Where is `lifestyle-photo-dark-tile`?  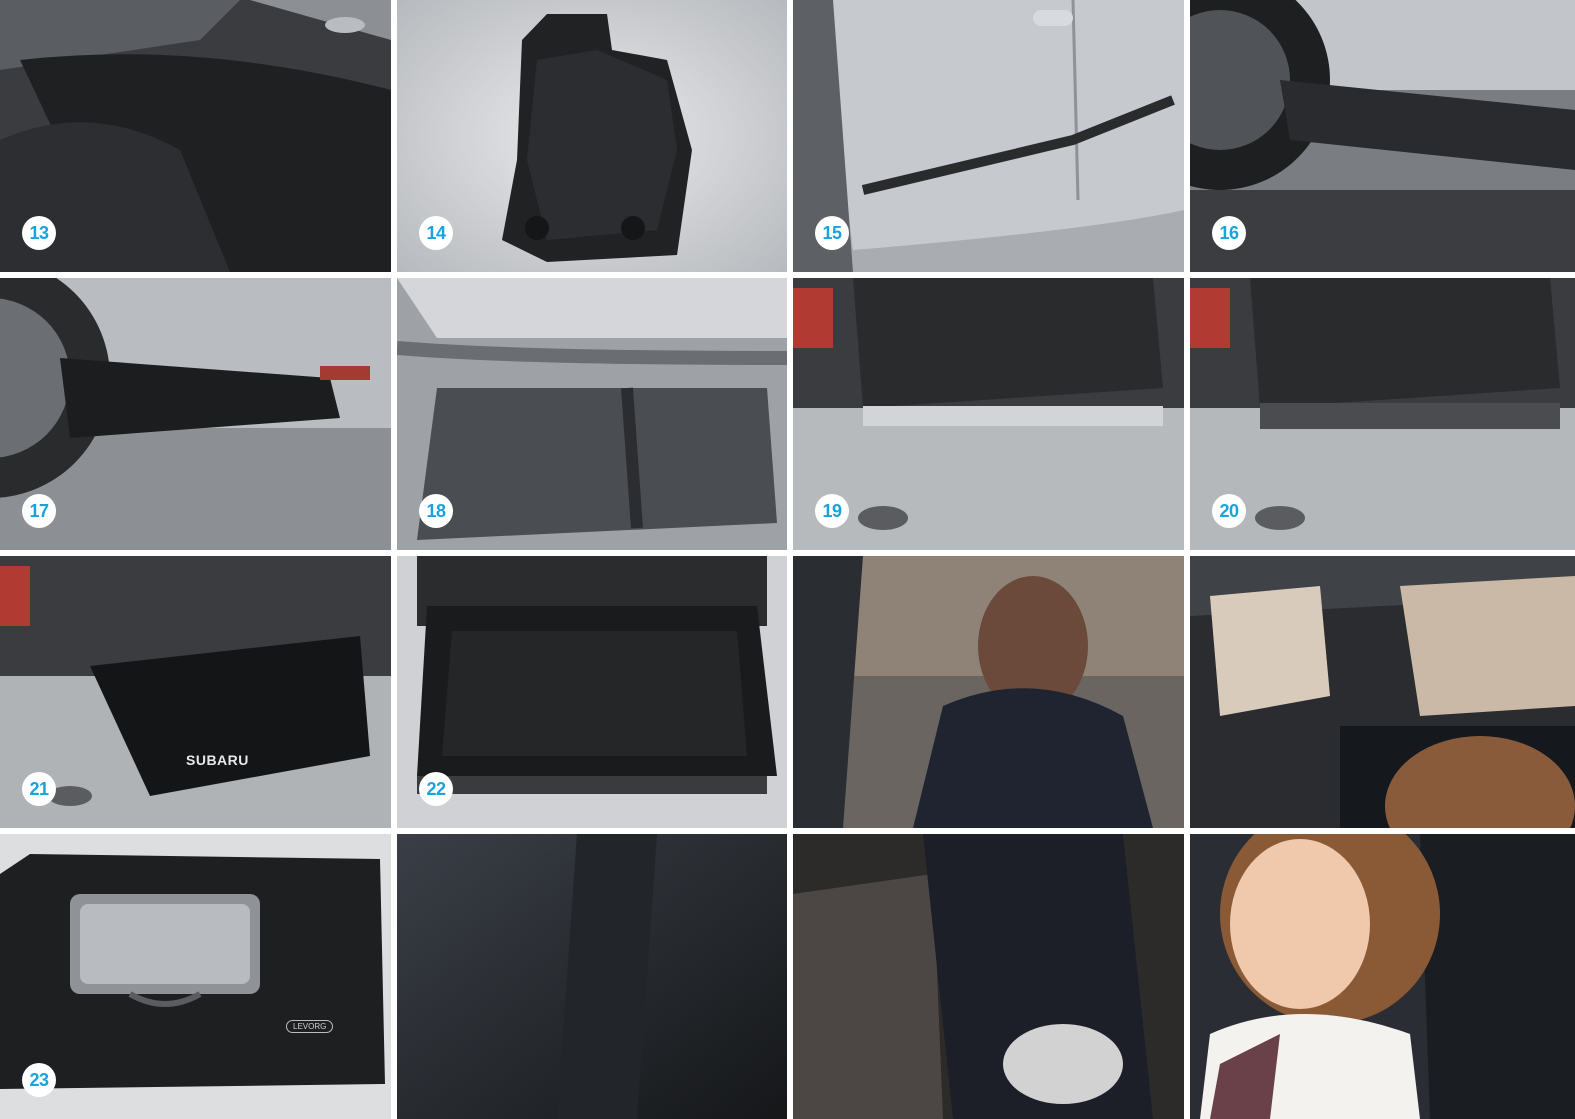 lifestyle-photo-dark-tile is located at coordinates (592, 976).